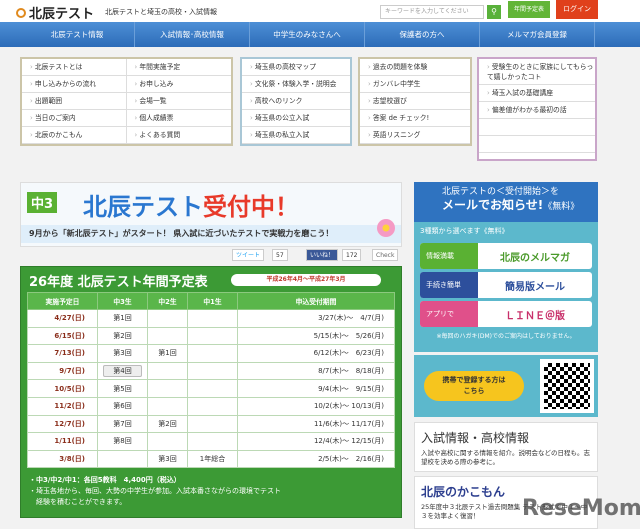 Image resolution: width=640 pixels, height=529 pixels. Describe the element at coordinates (449, 314) in the screenshot. I see `option-tag: アプリで` at that location.